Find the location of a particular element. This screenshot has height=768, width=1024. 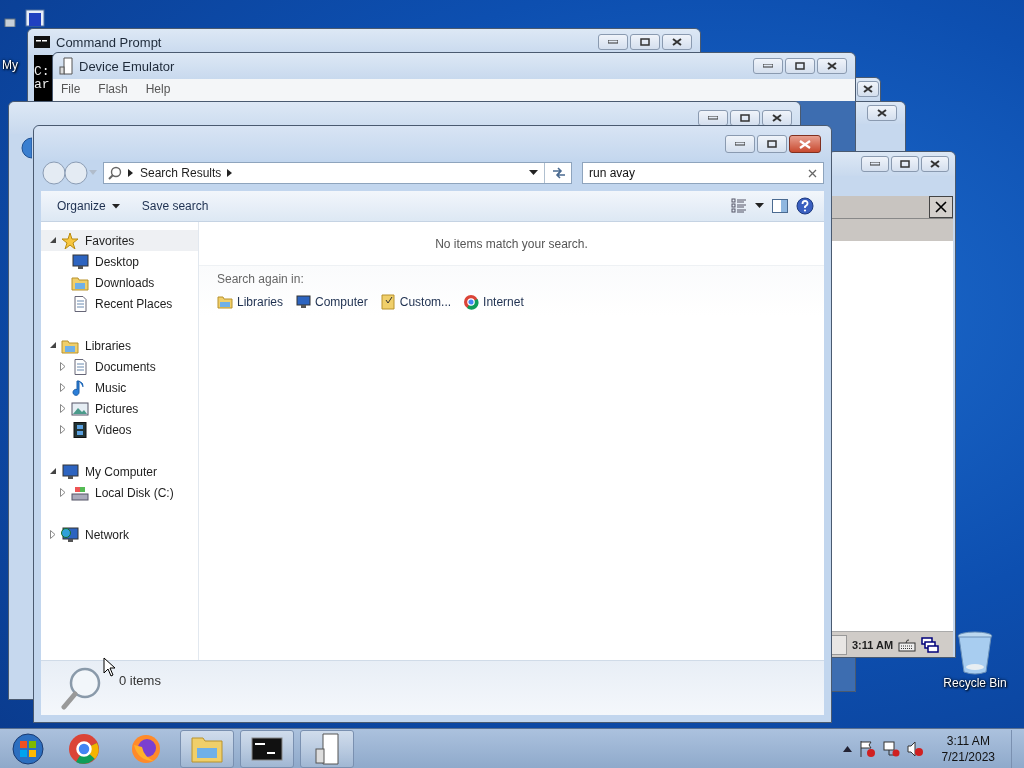

icon-label: Recycle Bin is located at coordinates (975, 683).